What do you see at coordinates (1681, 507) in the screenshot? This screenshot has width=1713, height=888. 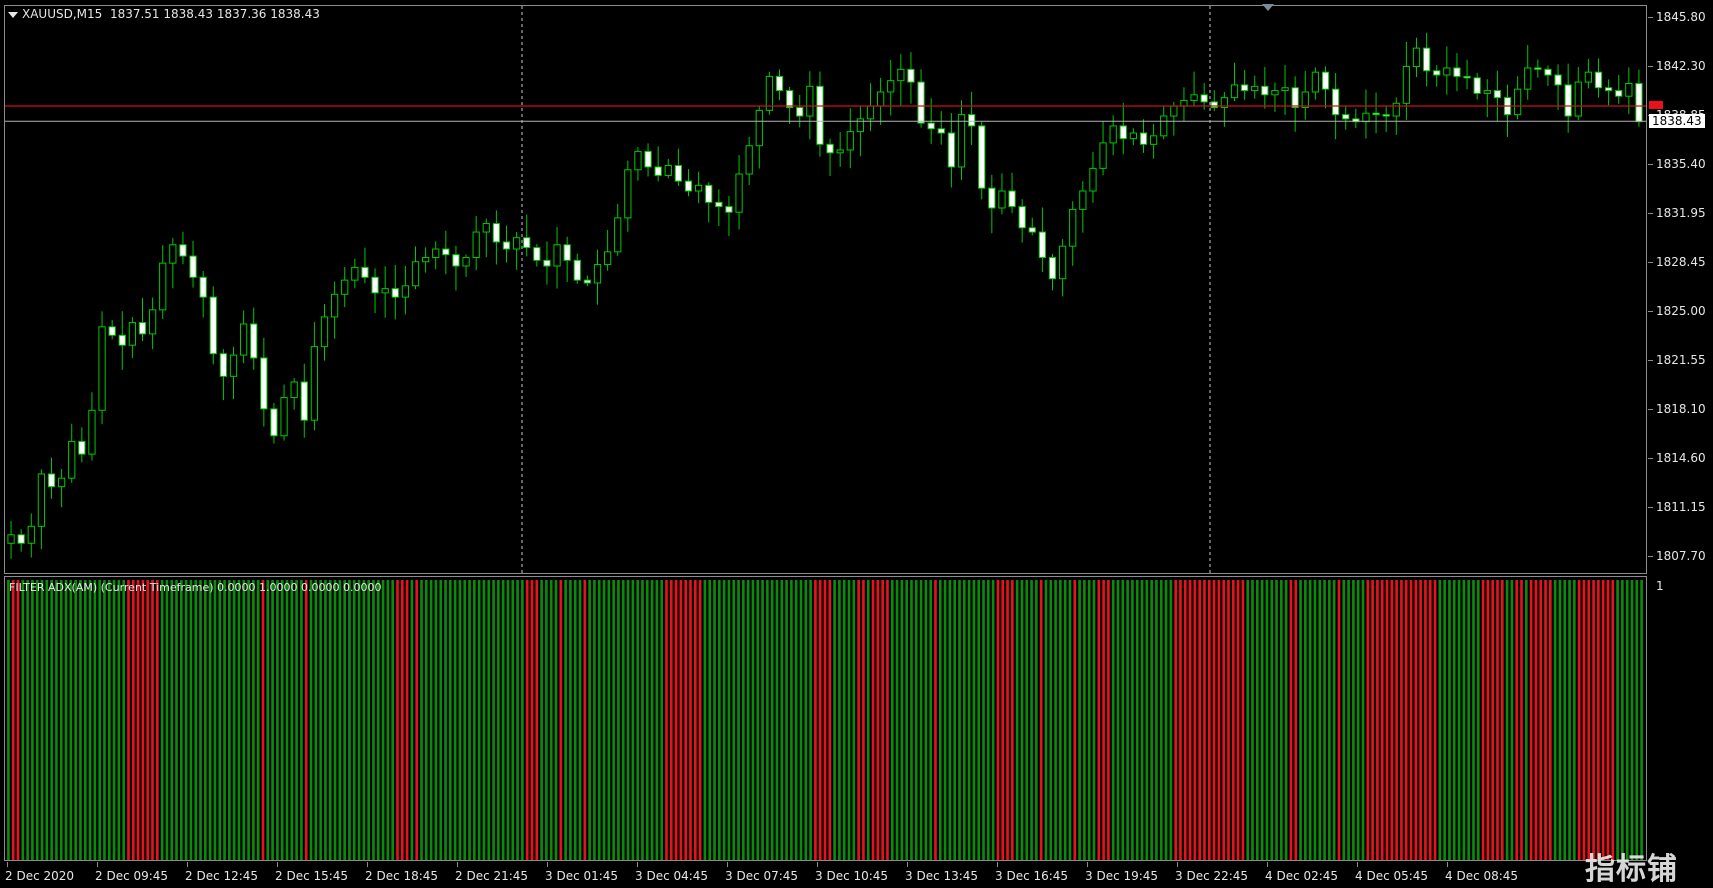 I see `price-label: 1811.15` at bounding box center [1681, 507].